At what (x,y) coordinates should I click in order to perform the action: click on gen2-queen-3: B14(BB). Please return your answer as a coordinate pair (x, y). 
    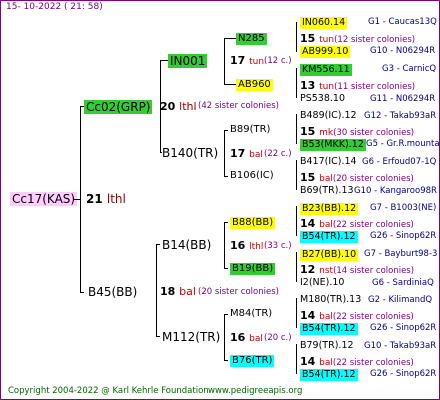
    Looking at the image, I should click on (186, 245).